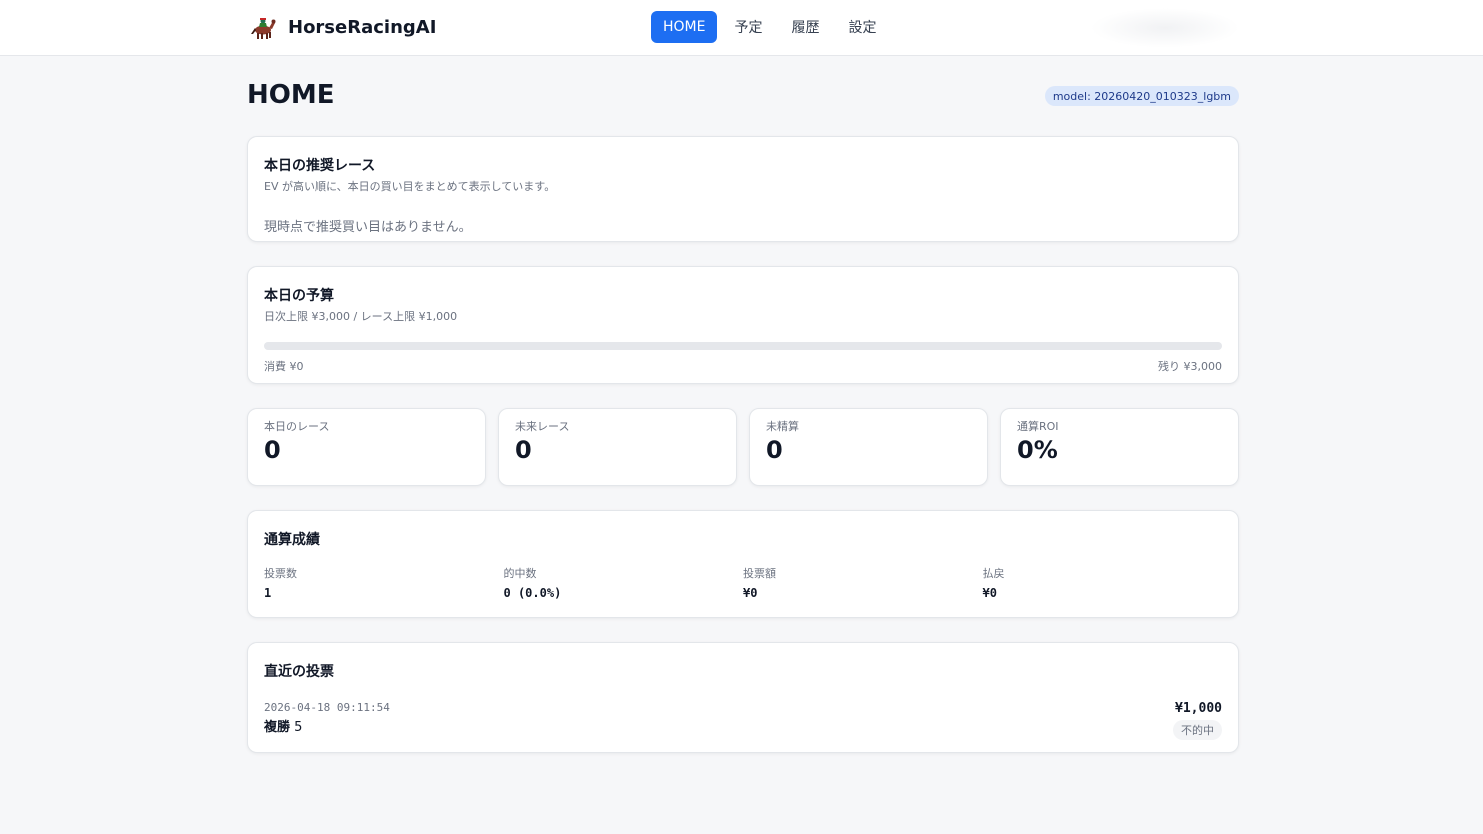 Image resolution: width=1483 pixels, height=834 pixels. What do you see at coordinates (361, 316) in the screenshot?
I see `budget-subtitle: 日次上限 ¥3,000 / レース上限 ¥1,000` at bounding box center [361, 316].